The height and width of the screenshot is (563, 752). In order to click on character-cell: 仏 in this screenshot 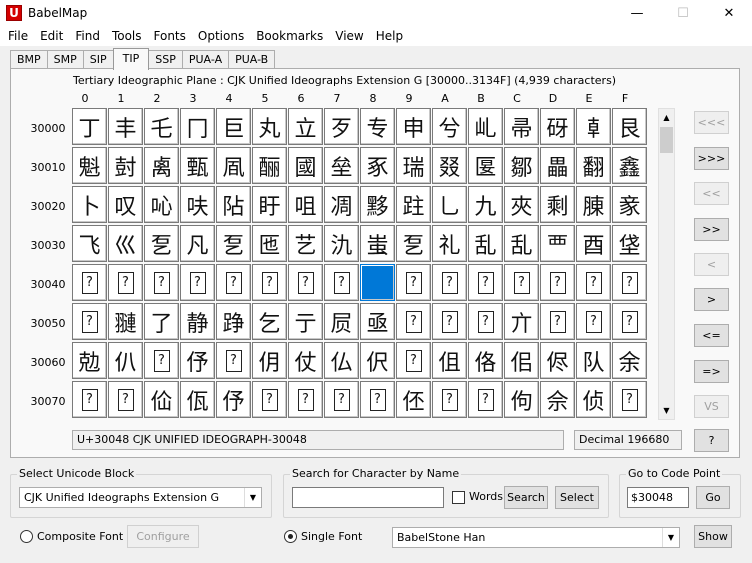, I will do `click(341, 360)`.